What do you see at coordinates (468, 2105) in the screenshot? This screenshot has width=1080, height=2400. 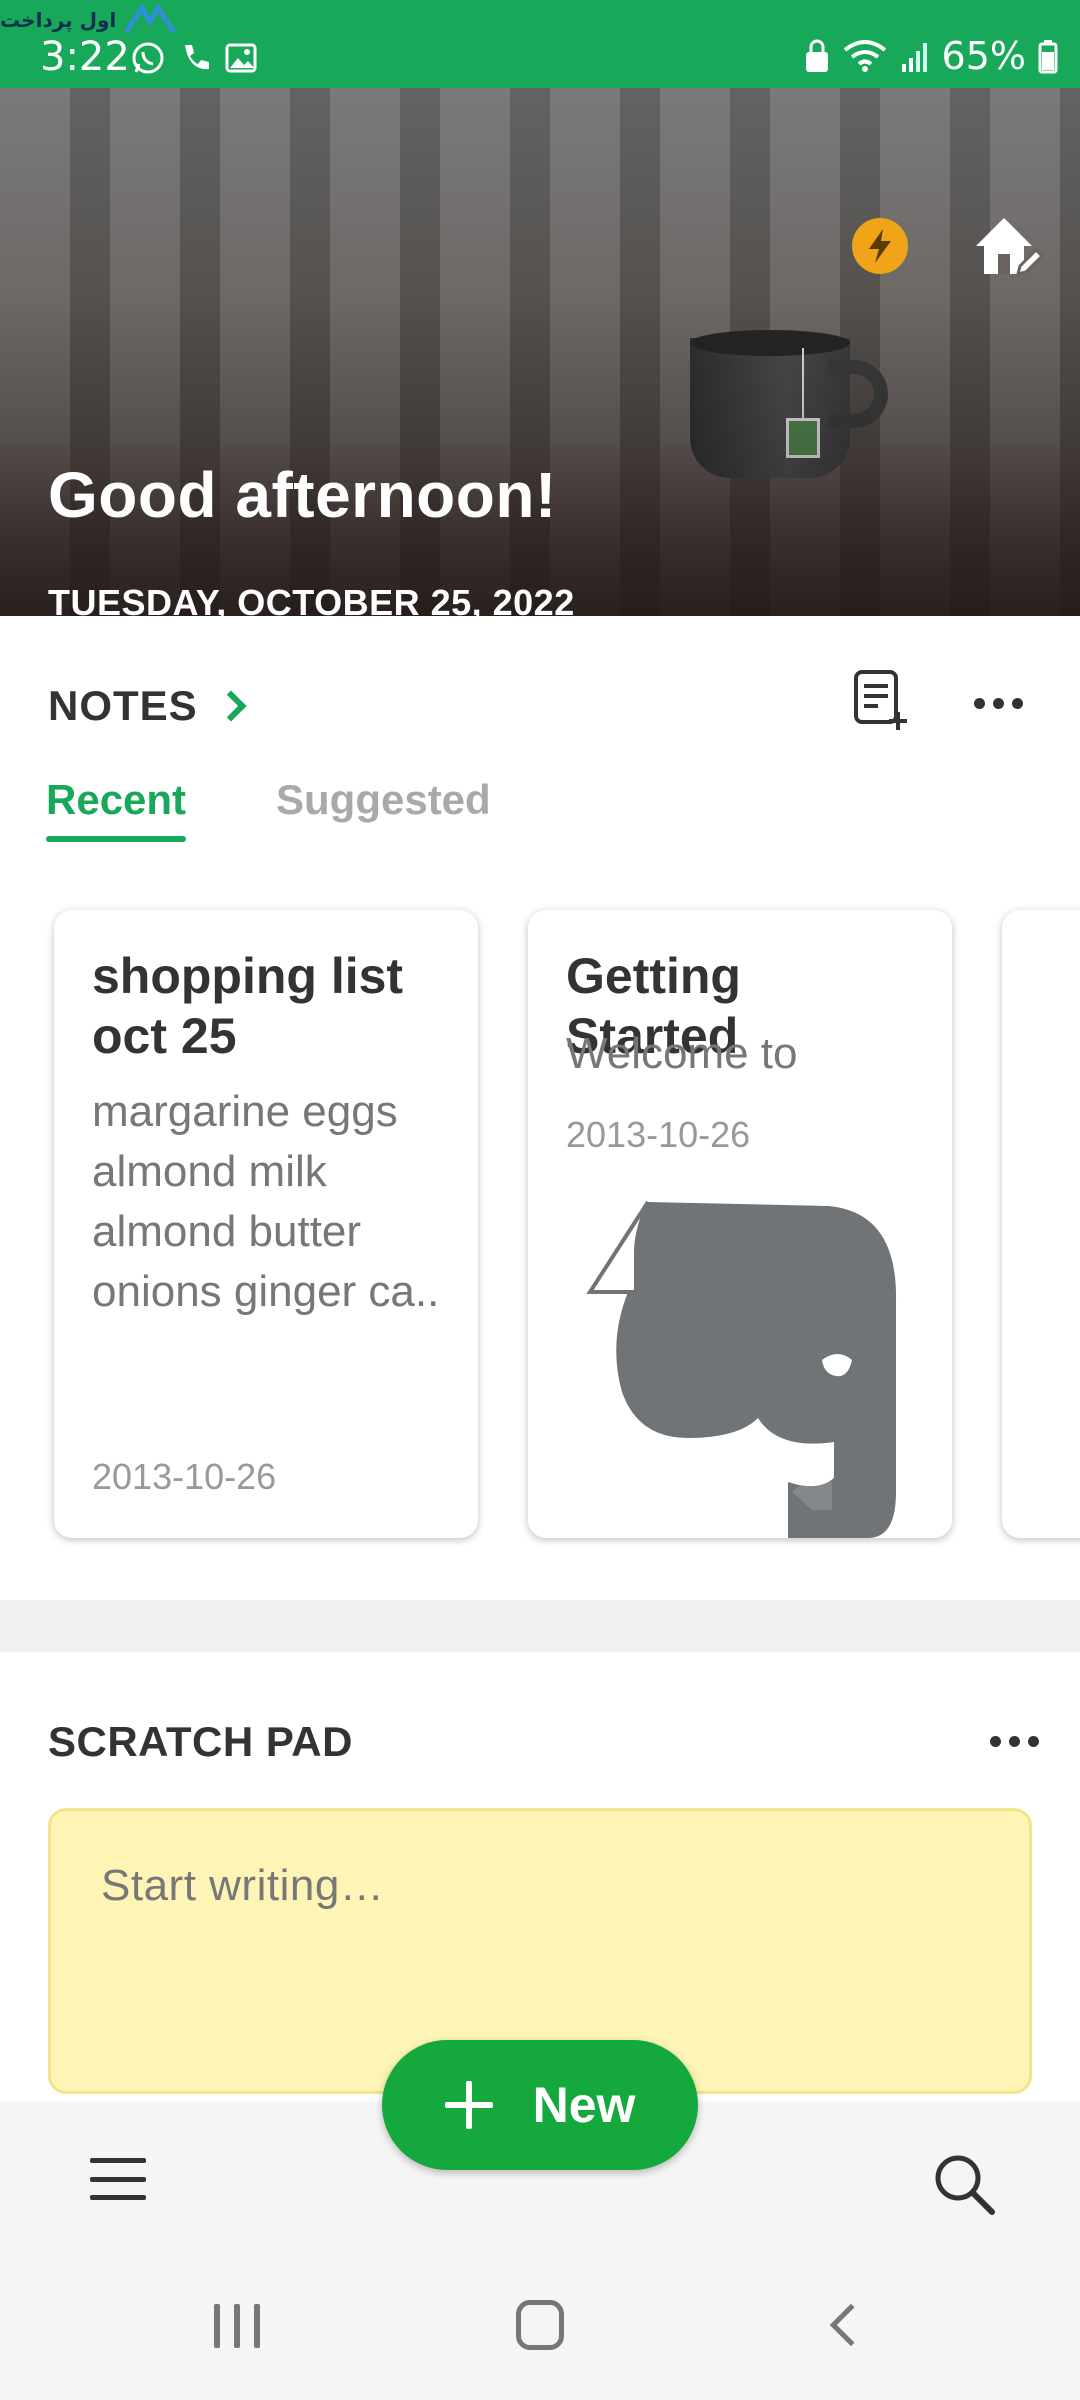 I see `plus-icon` at bounding box center [468, 2105].